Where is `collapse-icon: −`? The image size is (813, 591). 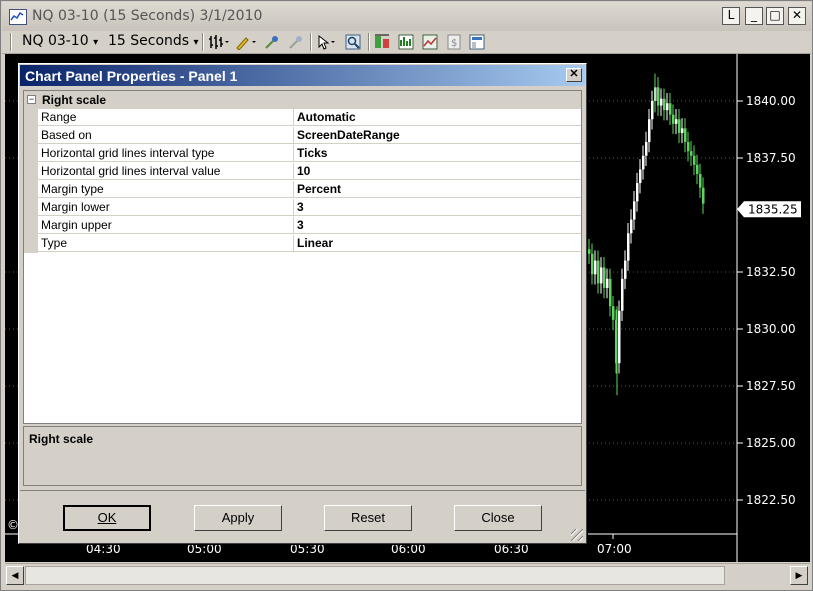
collapse-icon: − is located at coordinates (31, 99).